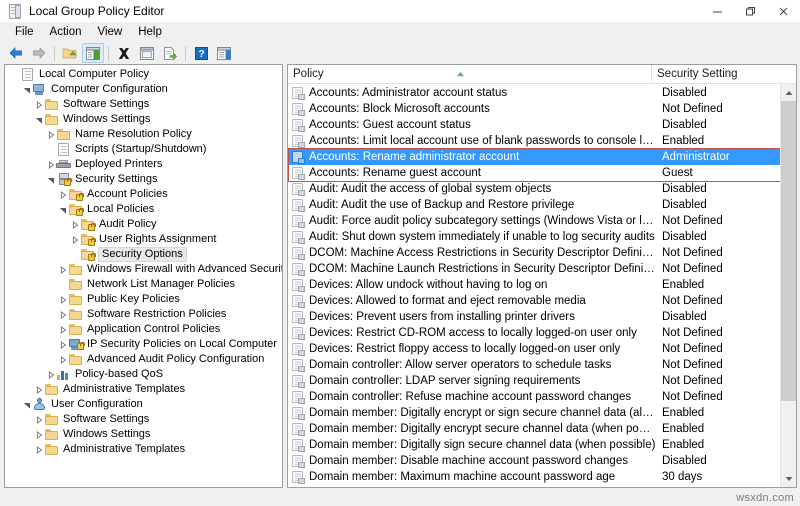  Describe the element at coordinates (143, 269) in the screenshot. I see `tree-item: Windows Firewall with Advanced Security` at that location.